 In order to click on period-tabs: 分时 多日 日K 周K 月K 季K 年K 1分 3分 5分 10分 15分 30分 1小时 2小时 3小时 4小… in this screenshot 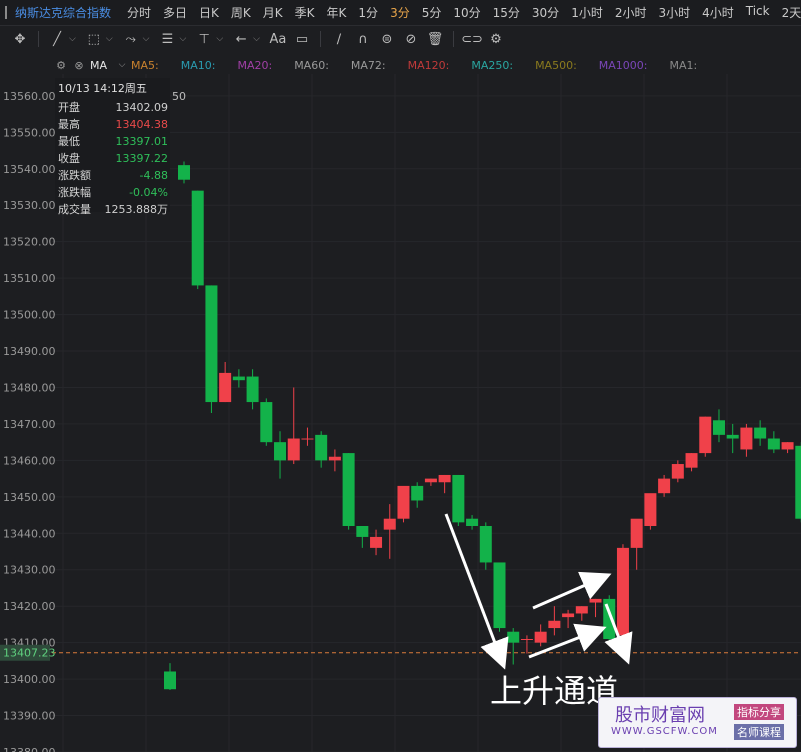, I will do `click(461, 12)`.